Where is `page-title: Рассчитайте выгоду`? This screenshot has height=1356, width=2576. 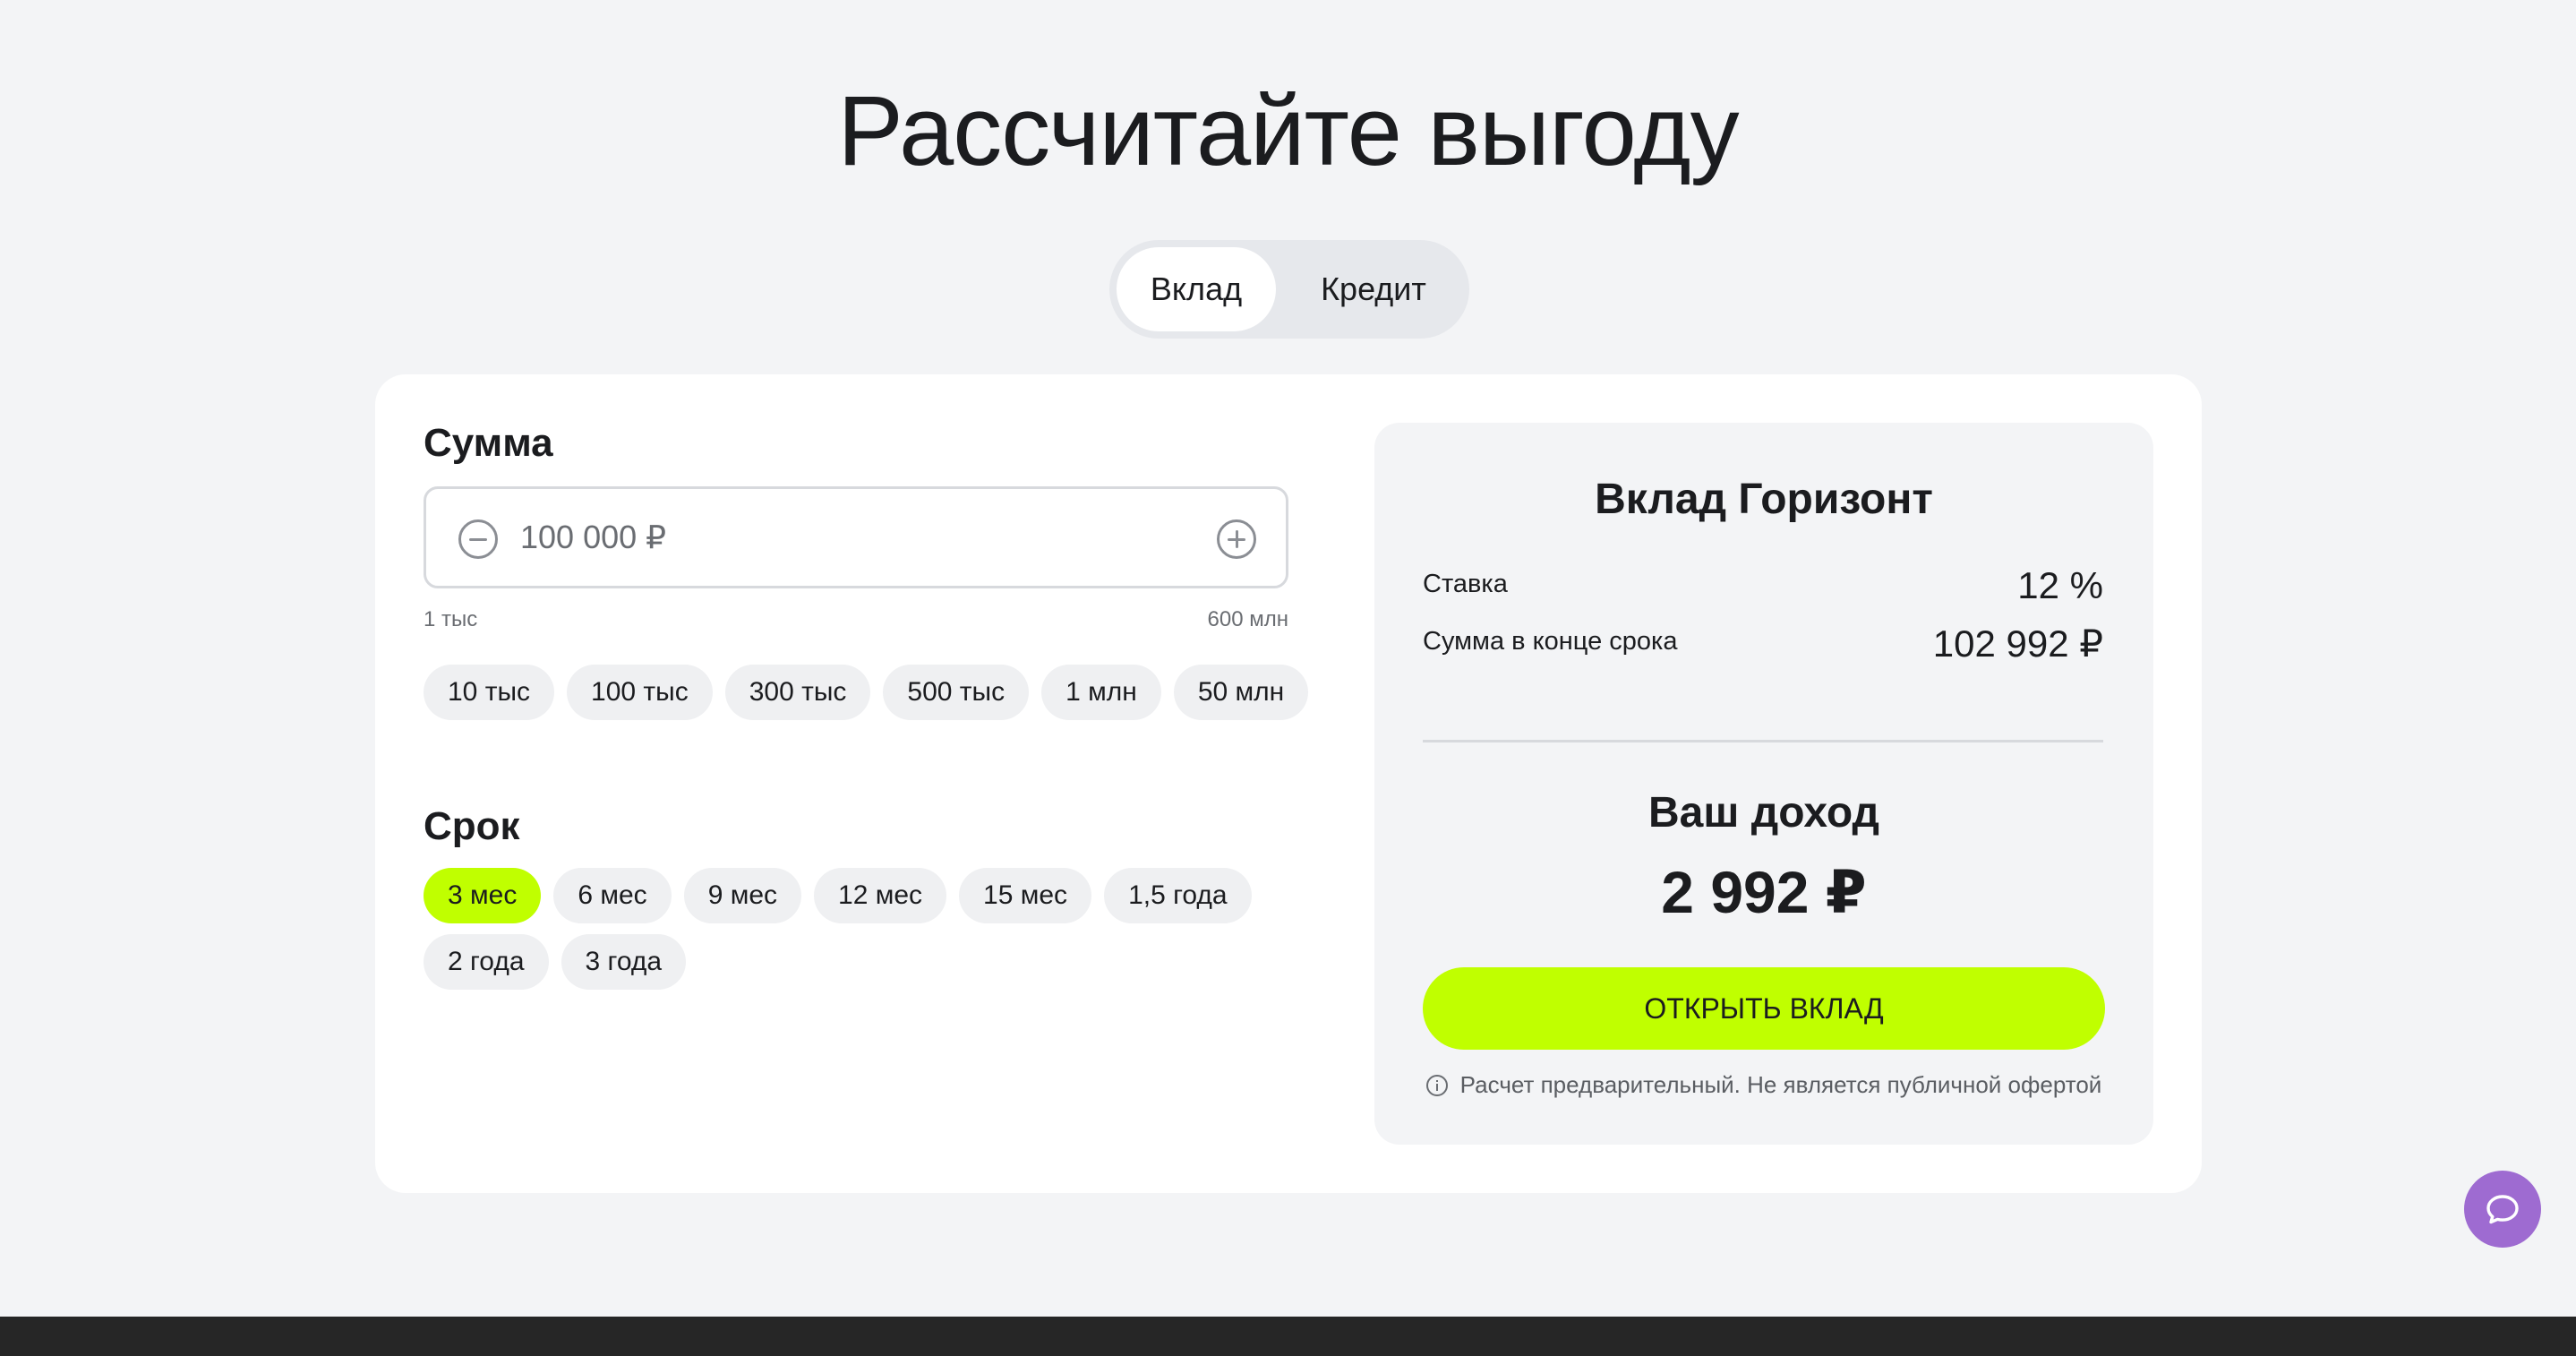
page-title: Рассчитайте выгоду is located at coordinates (1288, 131).